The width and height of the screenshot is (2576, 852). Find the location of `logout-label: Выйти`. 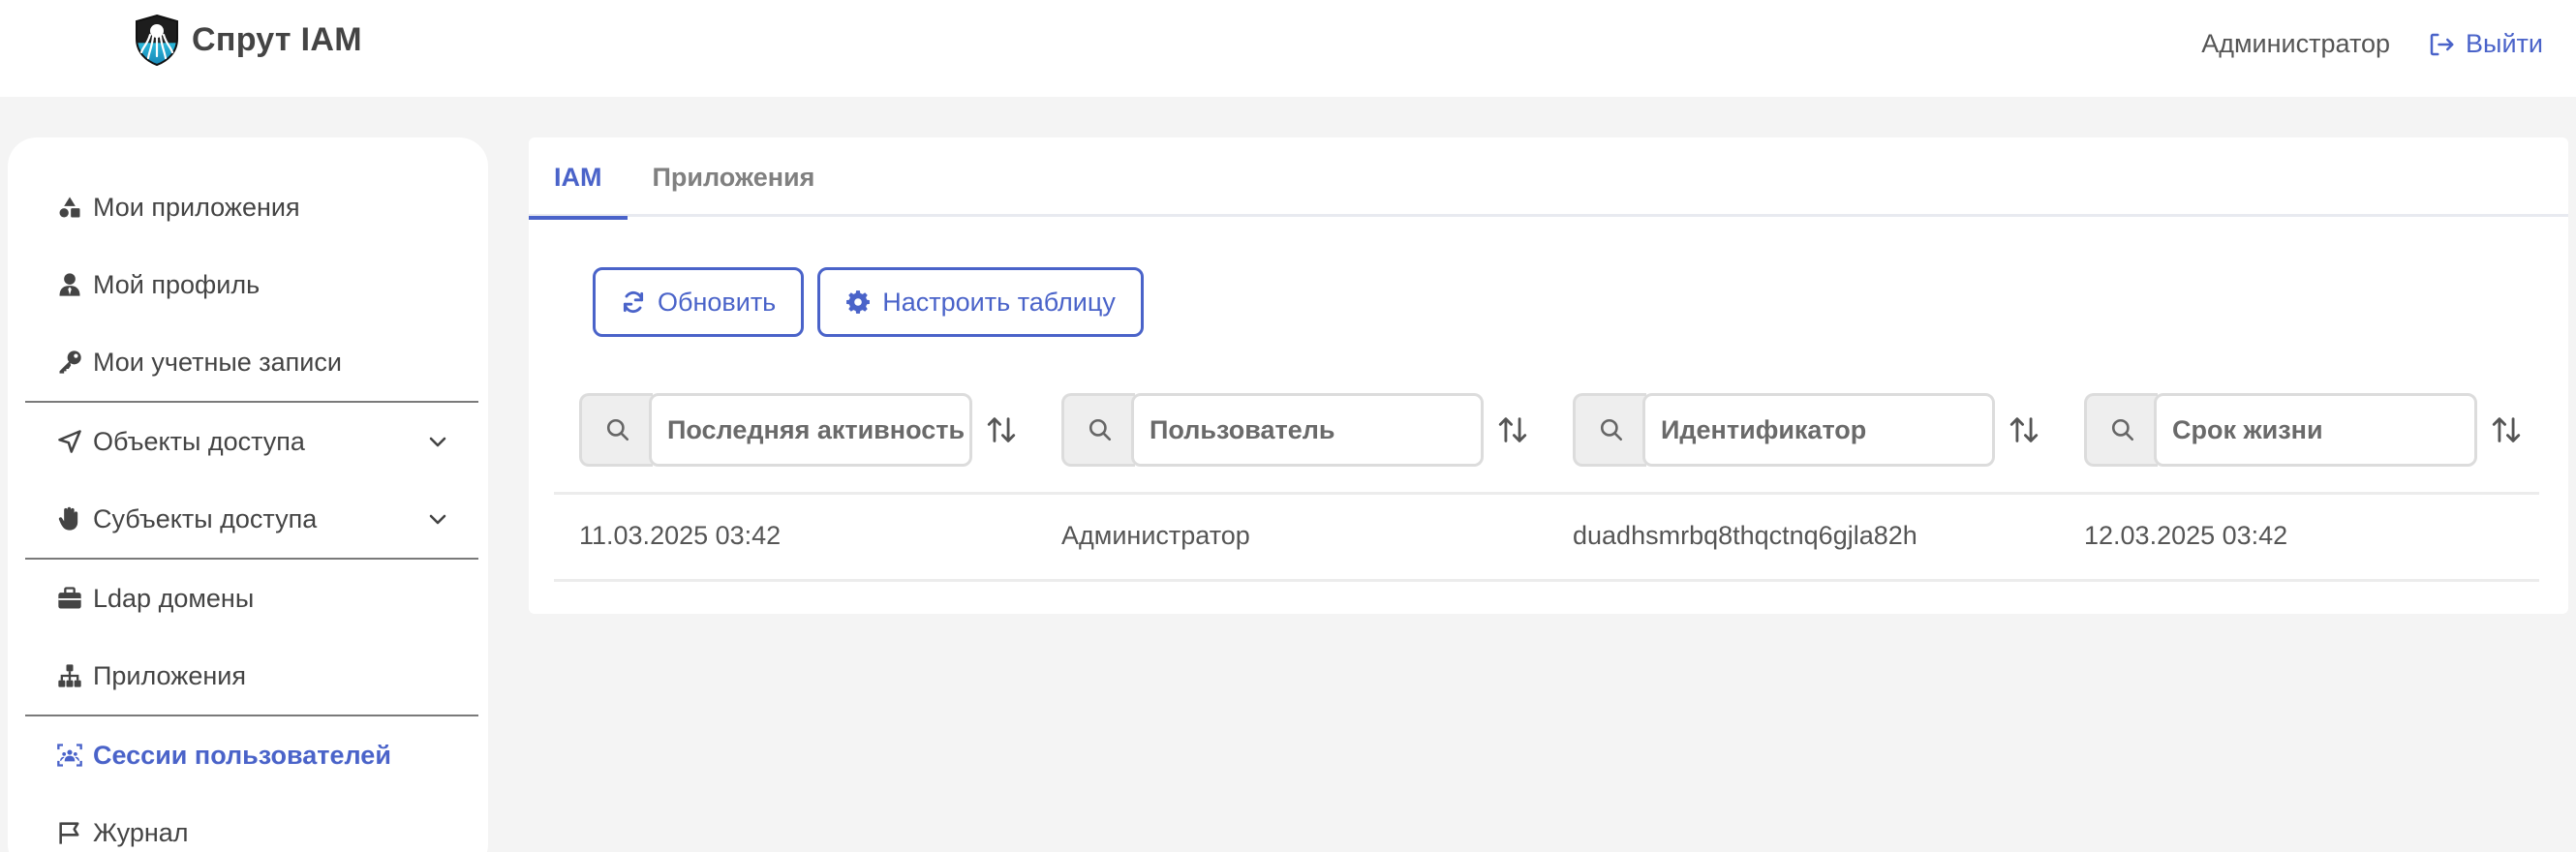

logout-label: Выйти is located at coordinates (2504, 43).